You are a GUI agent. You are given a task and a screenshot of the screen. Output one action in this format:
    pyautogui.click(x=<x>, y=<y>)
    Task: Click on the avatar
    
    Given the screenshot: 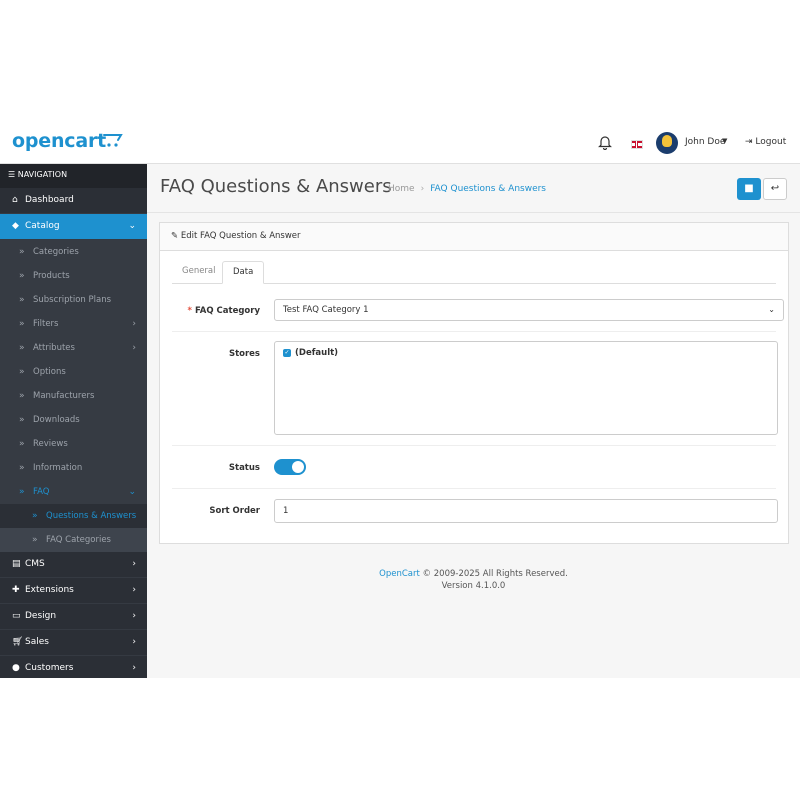 What is the action you would take?
    pyautogui.click(x=667, y=143)
    